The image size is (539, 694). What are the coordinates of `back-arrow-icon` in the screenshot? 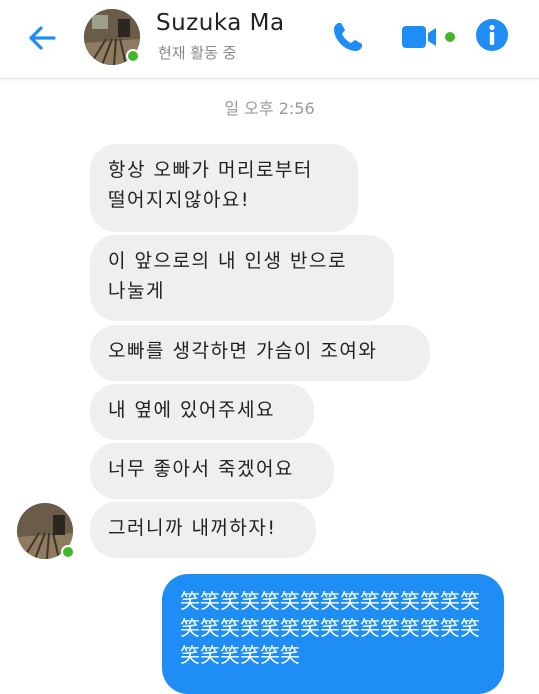 It's located at (42, 38).